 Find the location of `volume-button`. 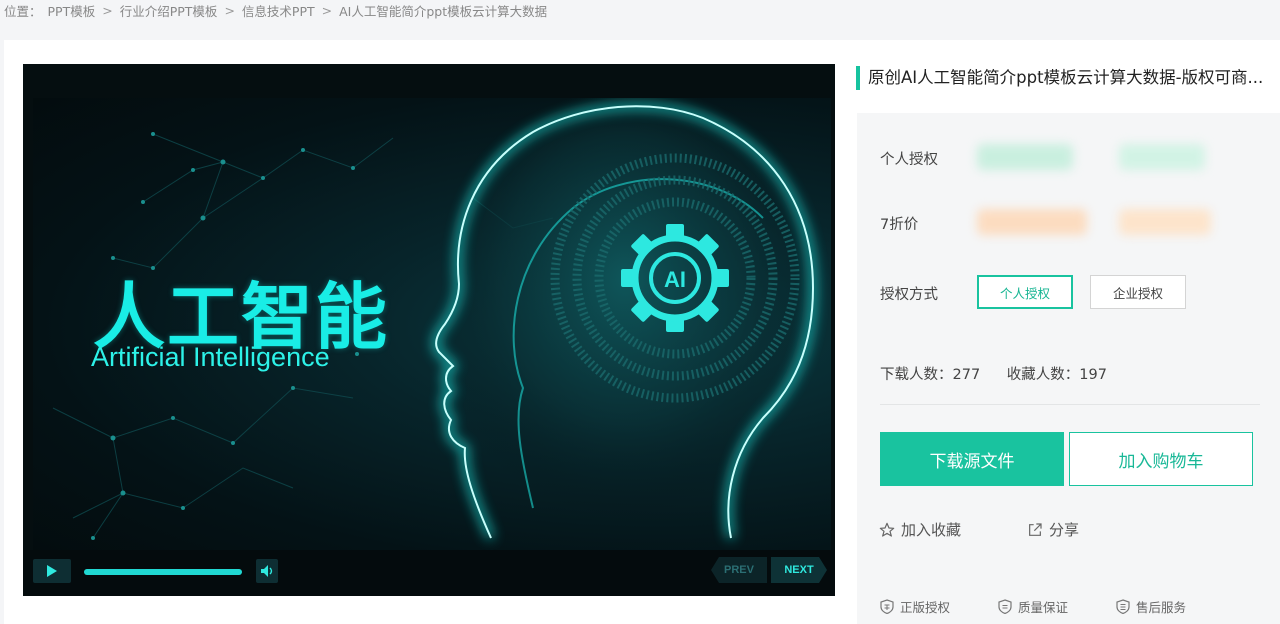

volume-button is located at coordinates (267, 571).